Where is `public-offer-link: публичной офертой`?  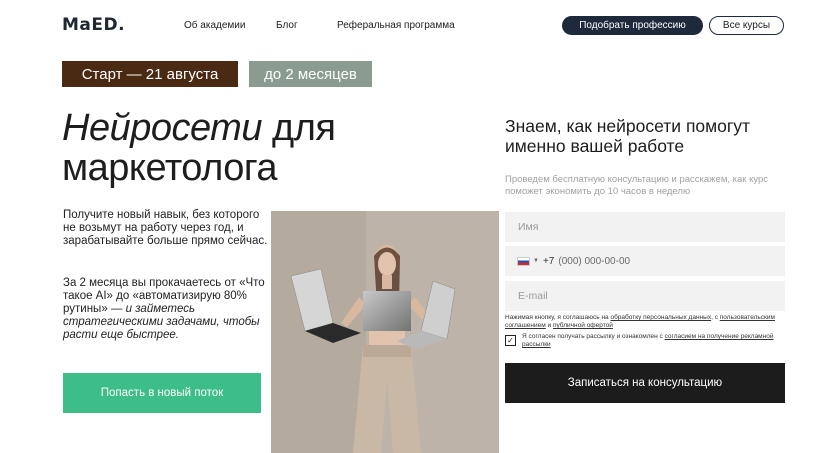
public-offer-link: публичной офертой is located at coordinates (583, 325).